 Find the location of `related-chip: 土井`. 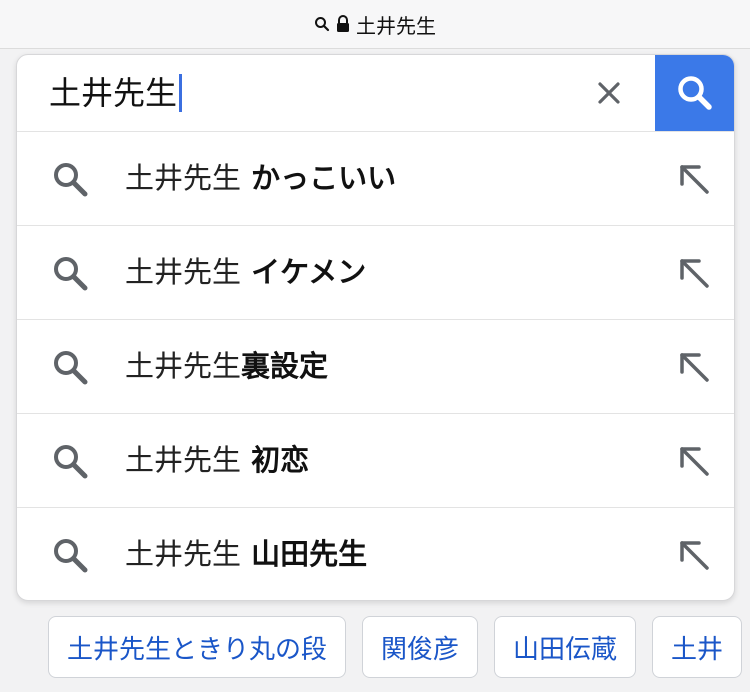

related-chip: 土井 is located at coordinates (697, 647).